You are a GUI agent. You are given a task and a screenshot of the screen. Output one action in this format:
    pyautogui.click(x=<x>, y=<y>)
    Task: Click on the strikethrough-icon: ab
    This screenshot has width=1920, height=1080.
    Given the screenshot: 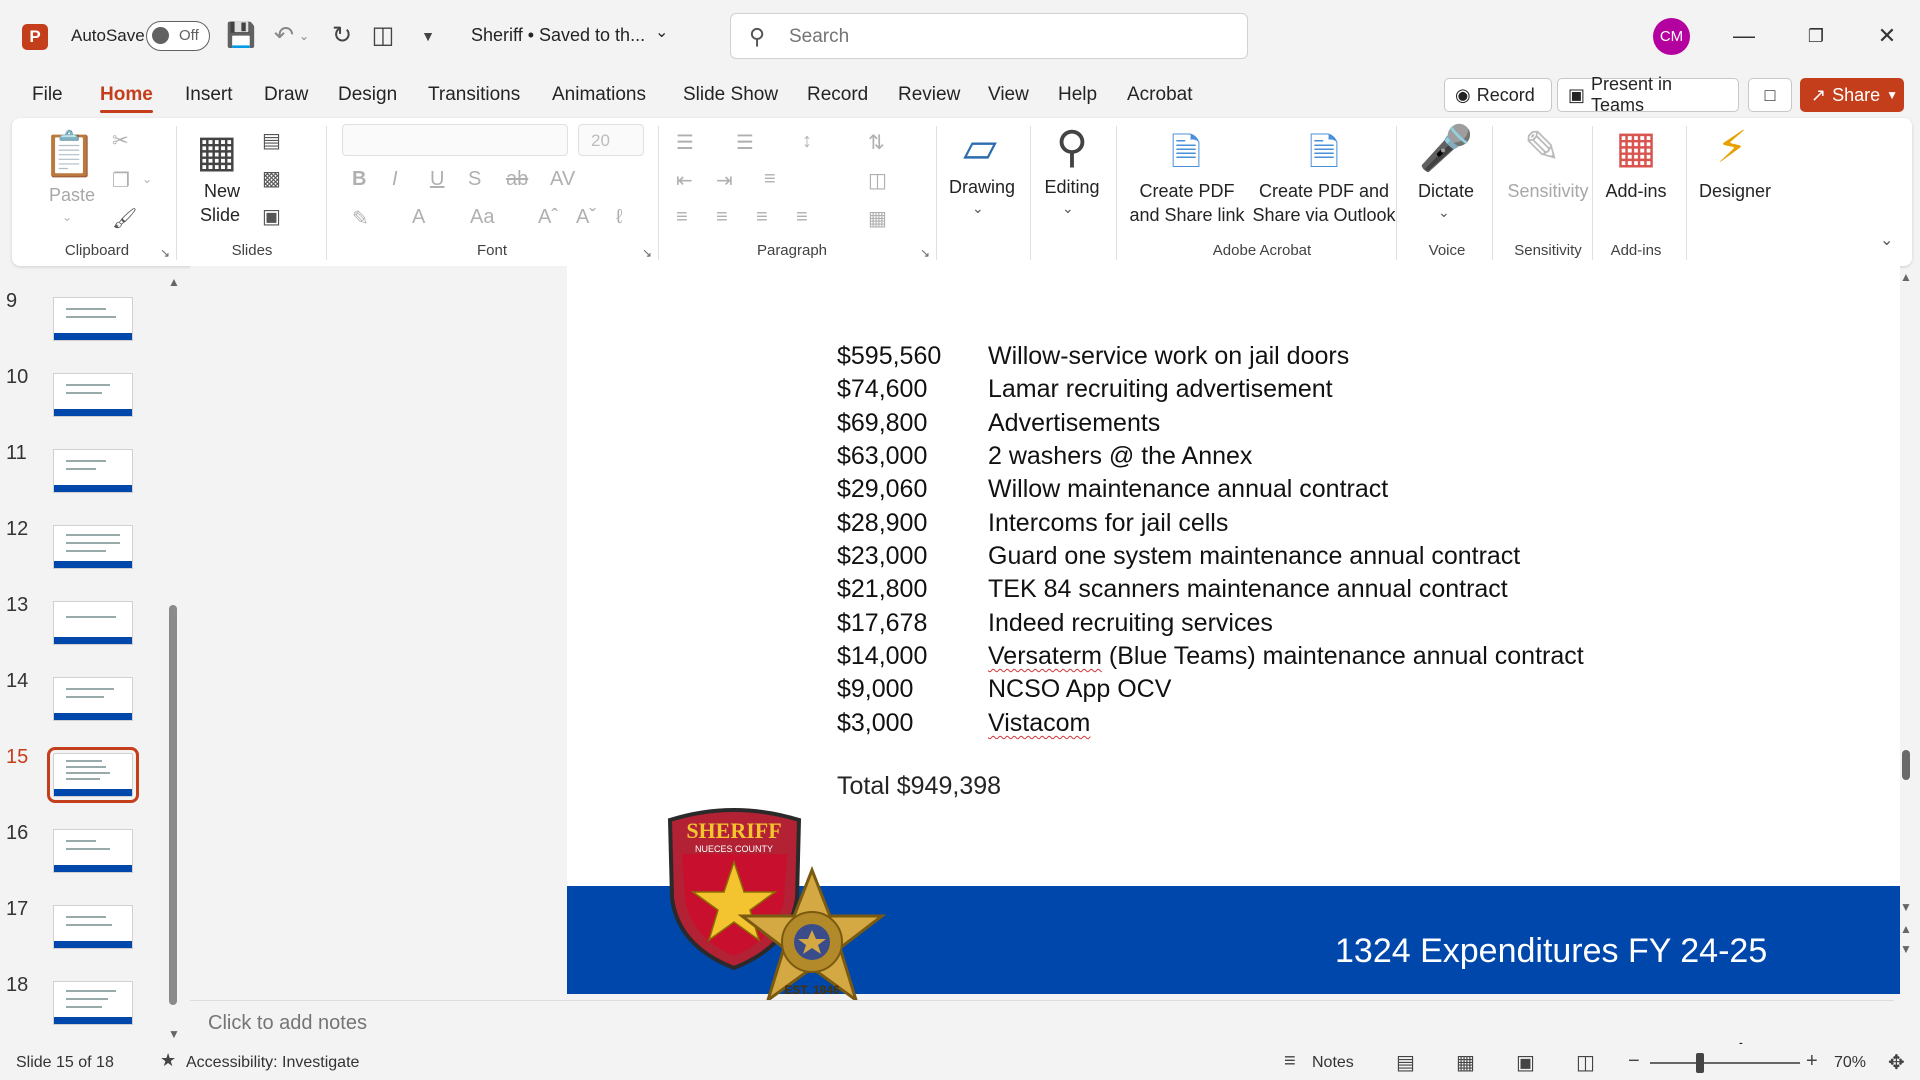 What is the action you would take?
    pyautogui.click(x=517, y=179)
    